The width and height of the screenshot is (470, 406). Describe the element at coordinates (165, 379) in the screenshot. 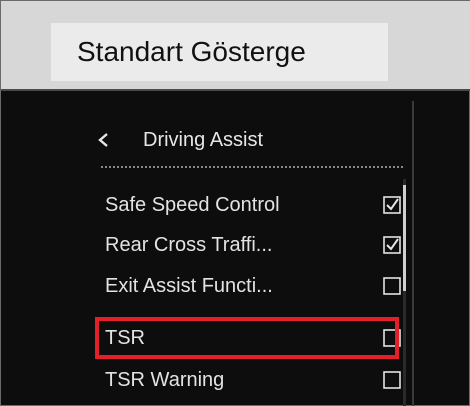

I see `menu-item-label: TSR Warning` at that location.